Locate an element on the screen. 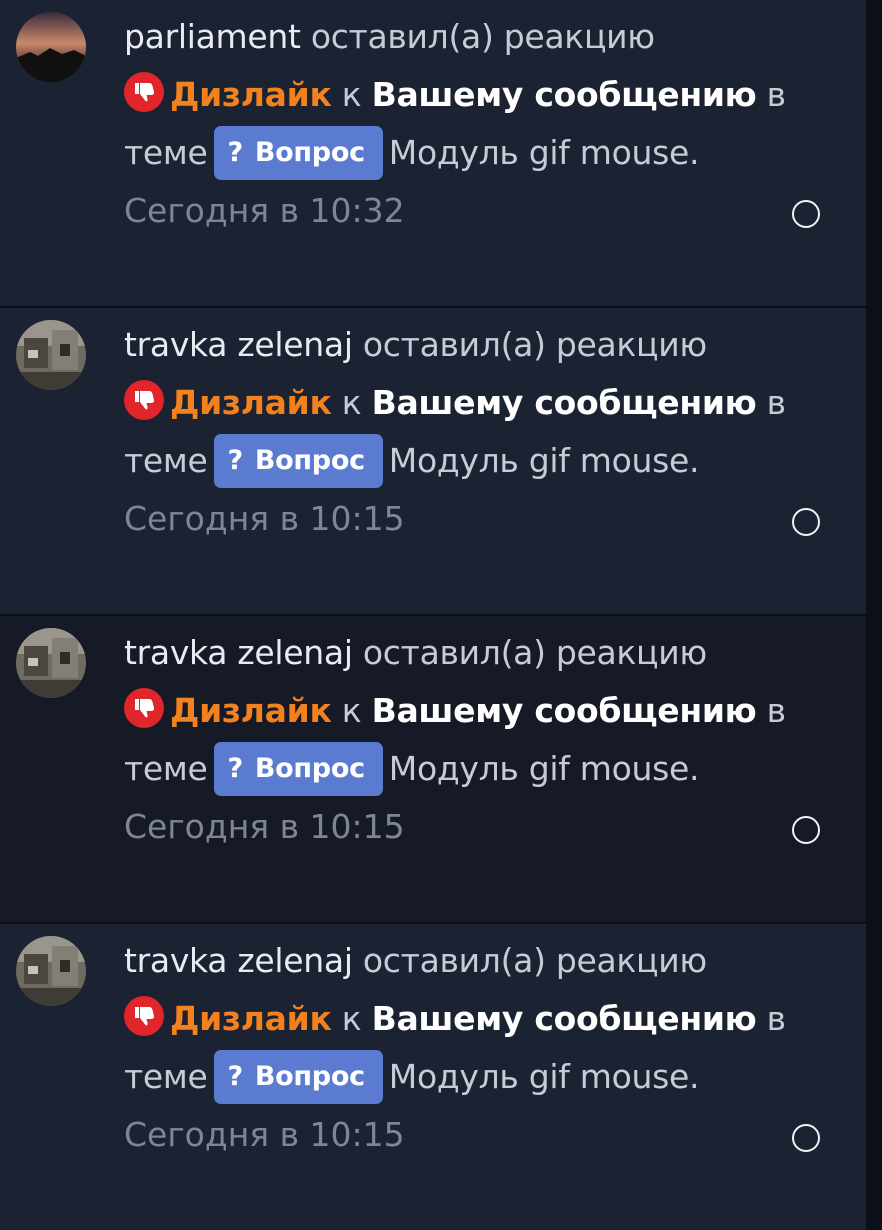  timestamp: Сегодня в 10:32 is located at coordinates (264, 210).